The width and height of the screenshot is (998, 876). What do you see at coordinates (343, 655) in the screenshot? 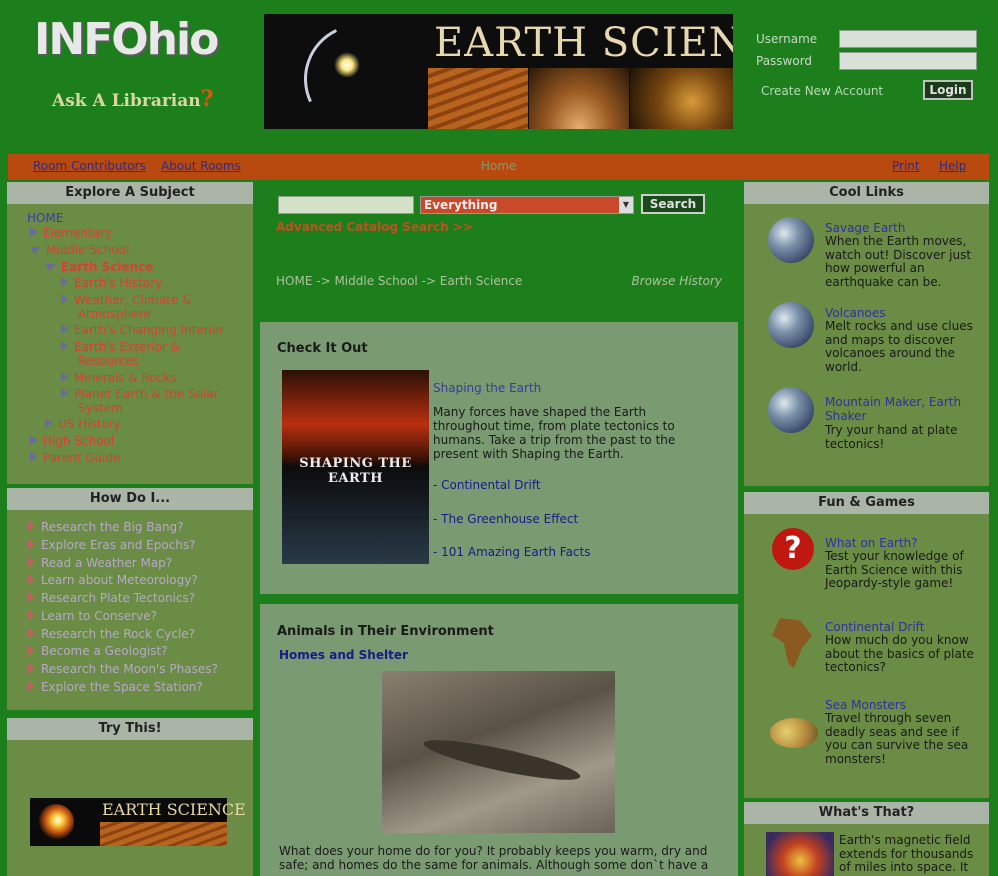
I see `homes-shelter-link: Homes and Shelter` at bounding box center [343, 655].